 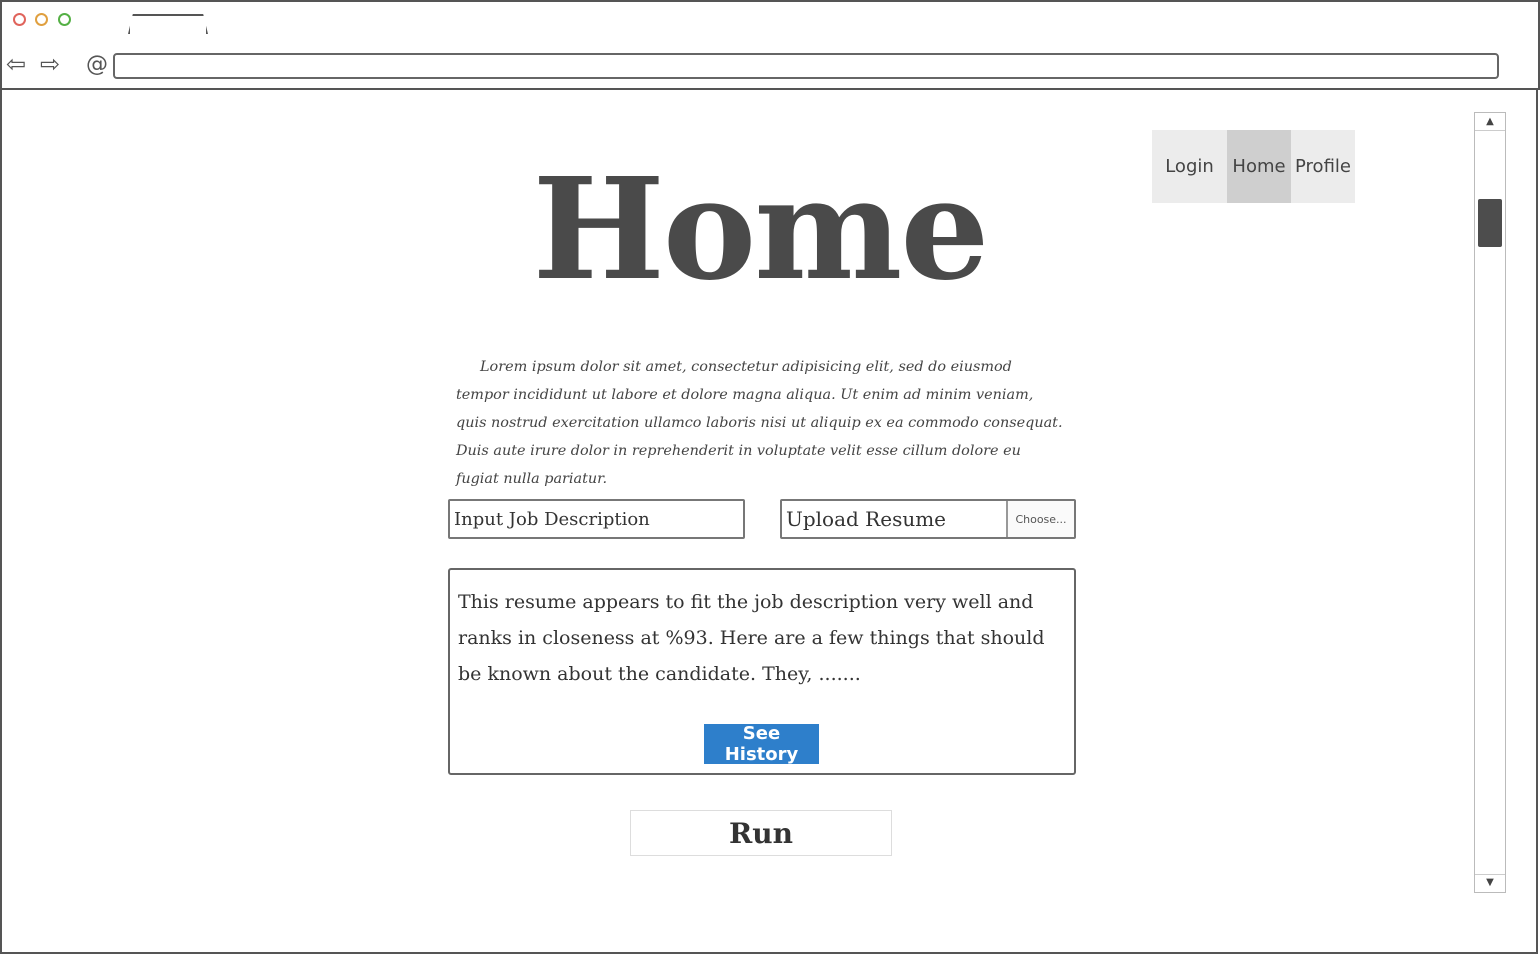 I want to click on scroll-down-icon: ▼, so click(x=1490, y=882).